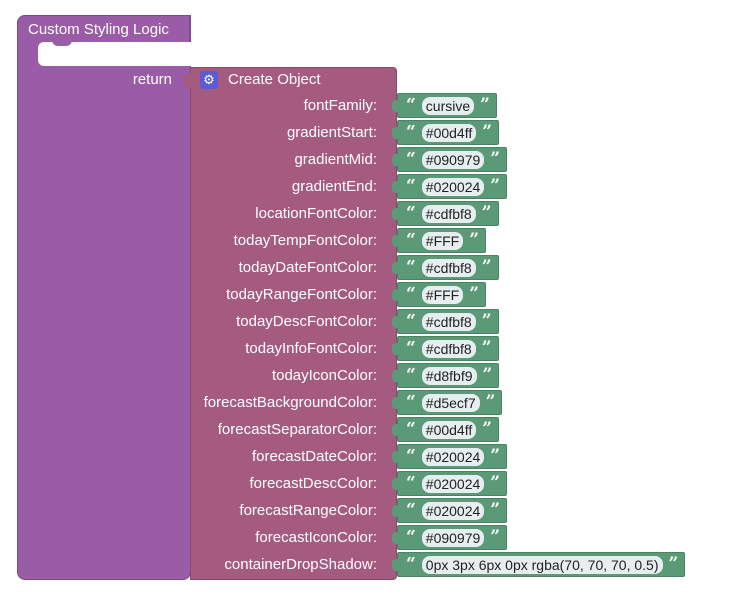 The image size is (737, 598). Describe the element at coordinates (316, 537) in the screenshot. I see `field-key-label: forecastIconColor:` at that location.